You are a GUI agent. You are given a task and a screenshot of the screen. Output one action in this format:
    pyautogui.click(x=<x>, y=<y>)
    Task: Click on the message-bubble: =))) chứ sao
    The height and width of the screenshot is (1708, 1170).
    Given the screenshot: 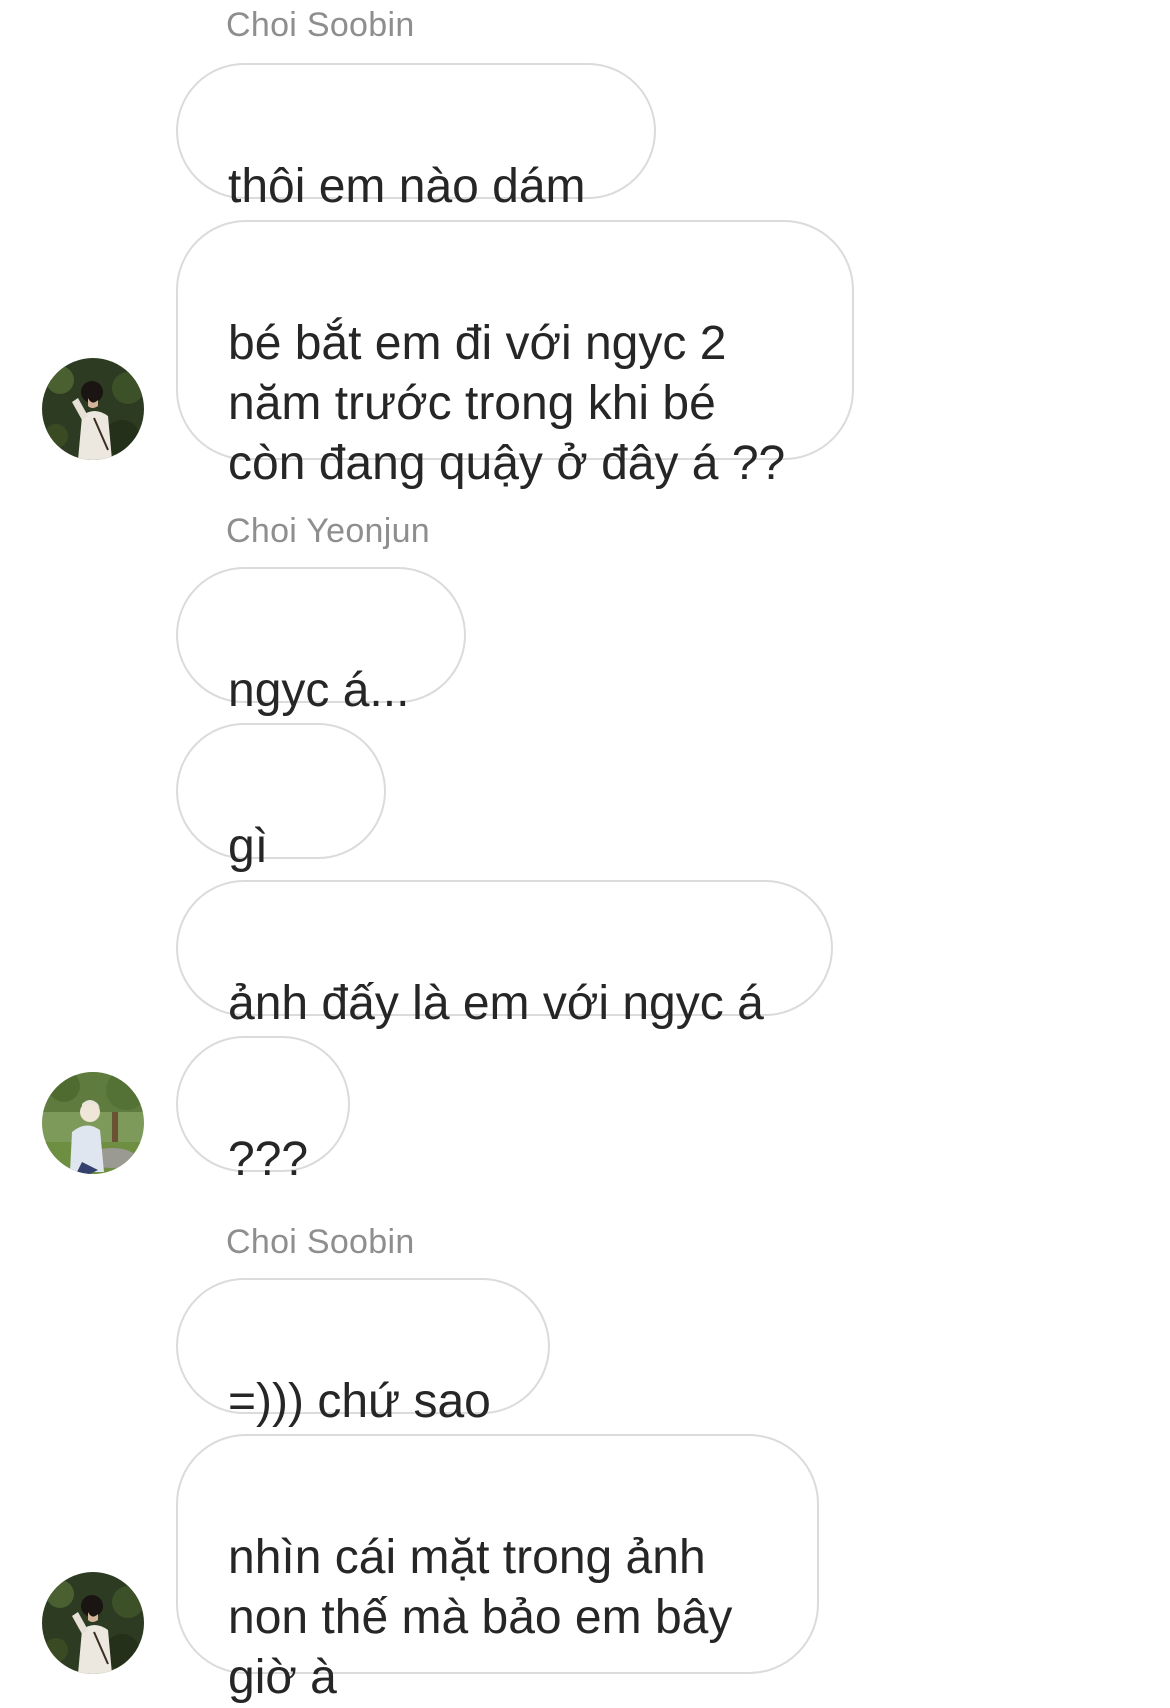 What is the action you would take?
    pyautogui.click(x=363, y=1353)
    